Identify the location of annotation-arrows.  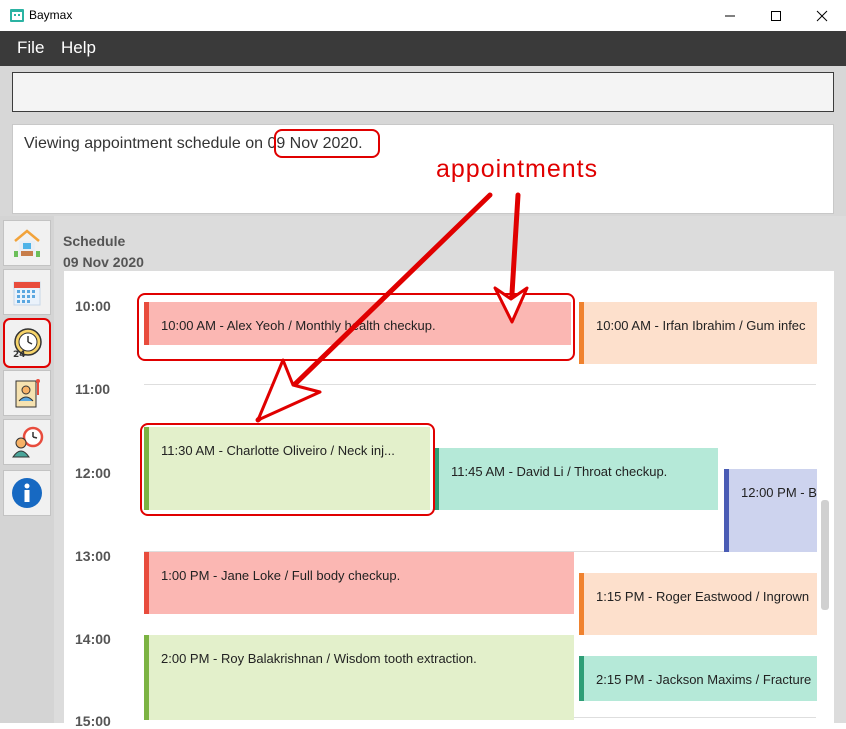
(392, 307).